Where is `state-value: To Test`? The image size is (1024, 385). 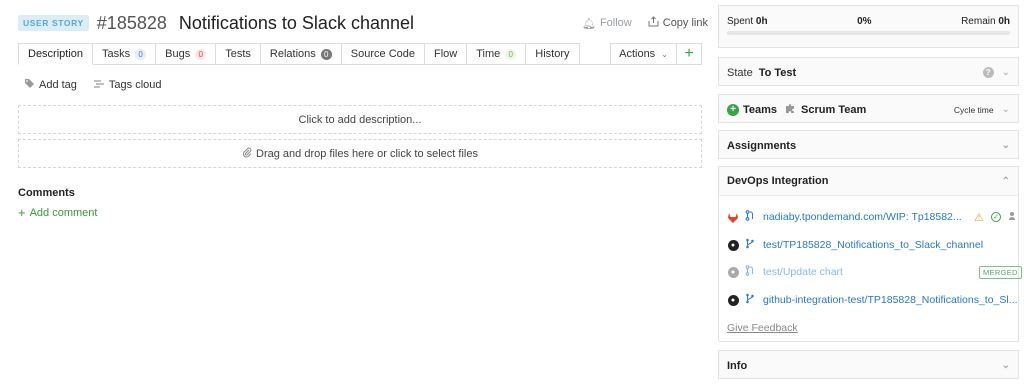
state-value: To Test is located at coordinates (777, 73).